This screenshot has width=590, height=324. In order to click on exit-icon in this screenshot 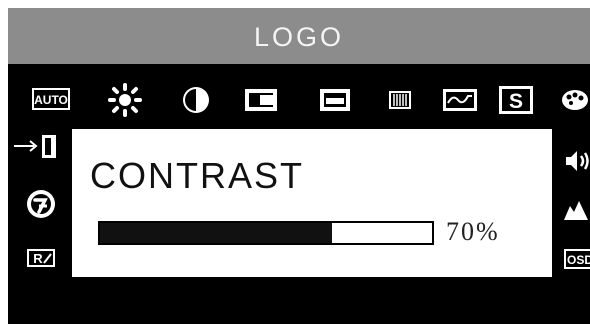, I will do `click(36, 146)`.